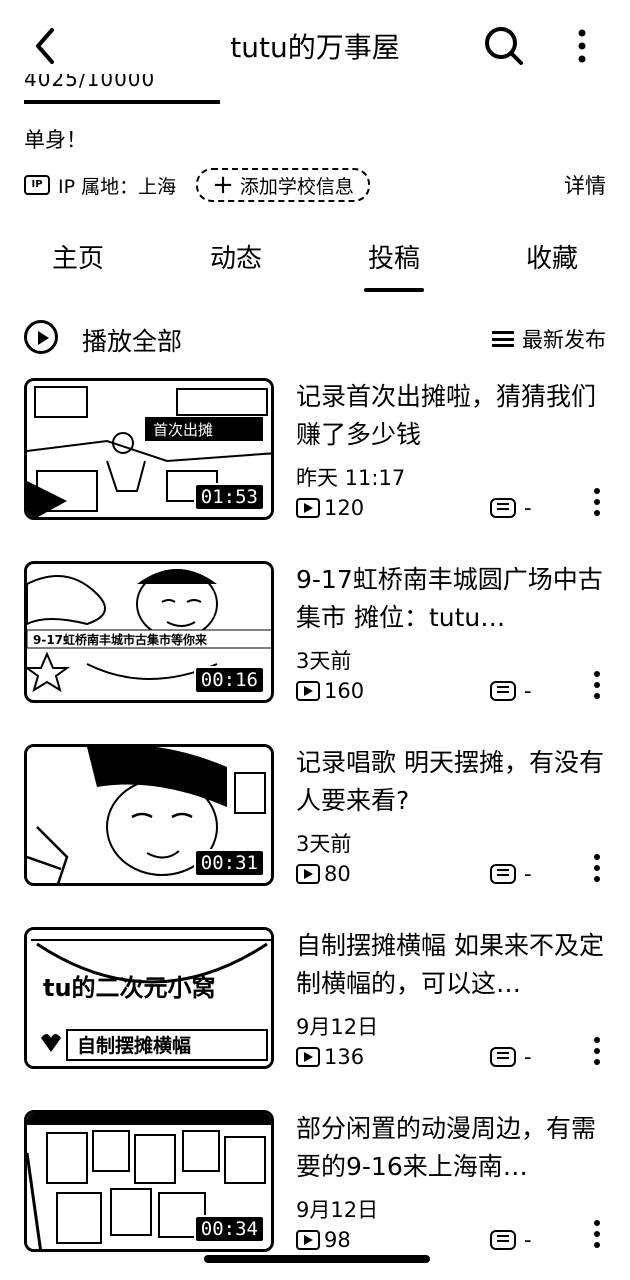 This screenshot has height=1280, width=630. I want to click on video-plays: 98, so click(323, 1240).